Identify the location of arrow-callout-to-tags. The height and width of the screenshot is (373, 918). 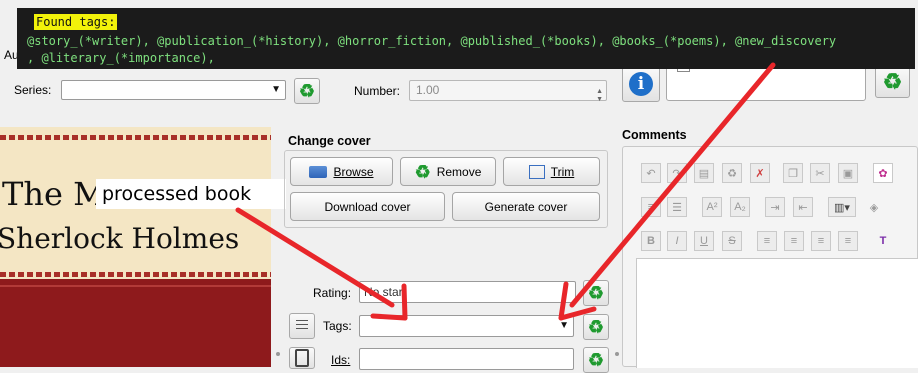
(321, 264).